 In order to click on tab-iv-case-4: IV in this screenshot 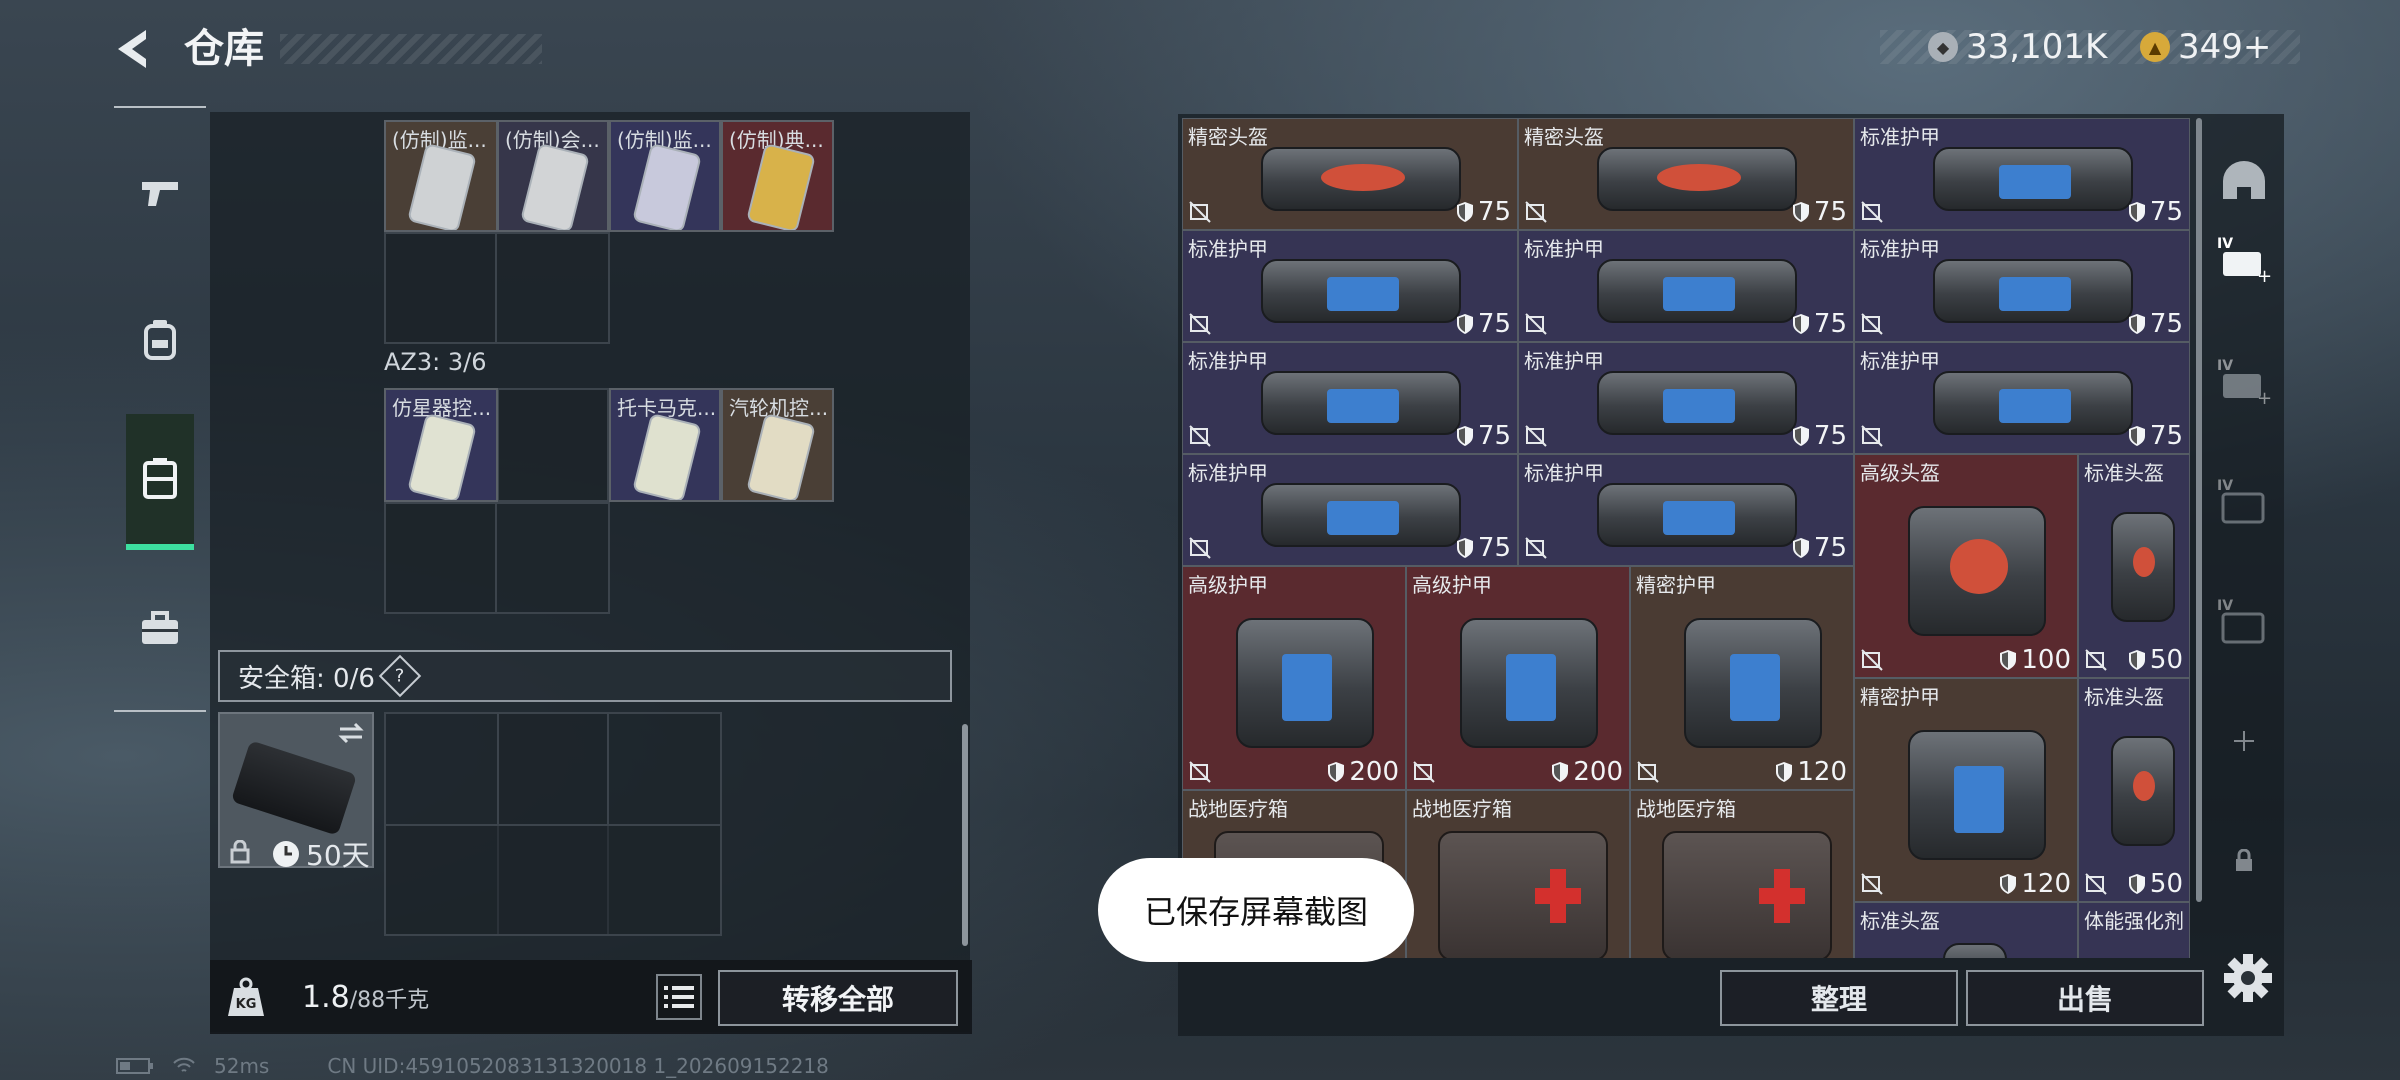, I will do `click(2244, 621)`.